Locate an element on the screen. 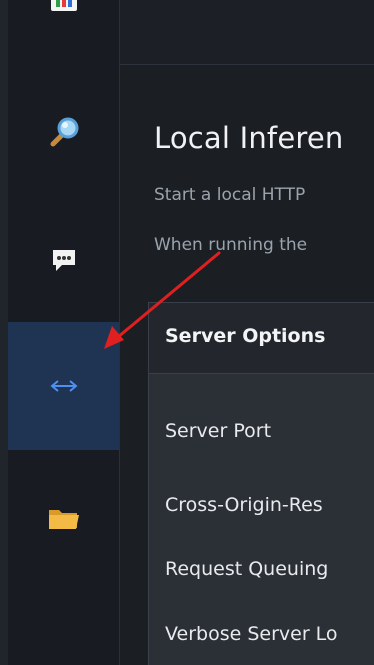 Image resolution: width=374 pixels, height=665 pixels. sidebar-item-local-server is located at coordinates (63, 386).